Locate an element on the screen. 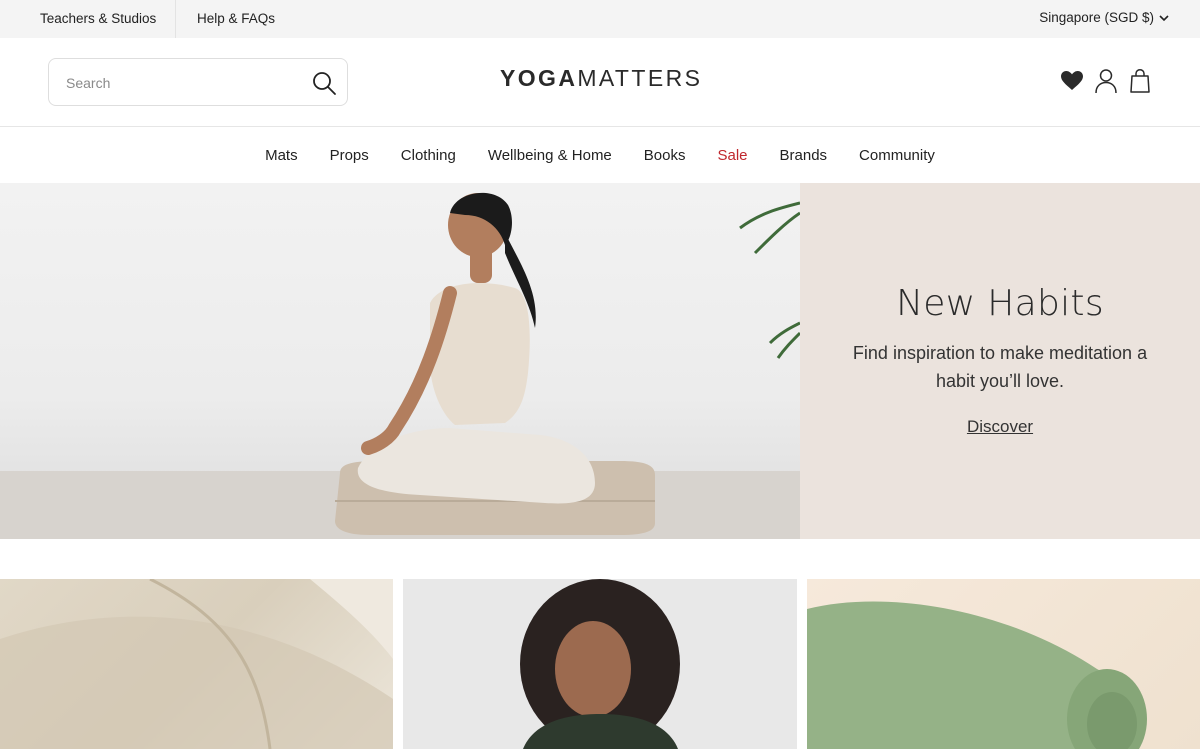 Image resolution: width=1200 pixels, height=749 pixels. model-portrait-image is located at coordinates (600, 664).